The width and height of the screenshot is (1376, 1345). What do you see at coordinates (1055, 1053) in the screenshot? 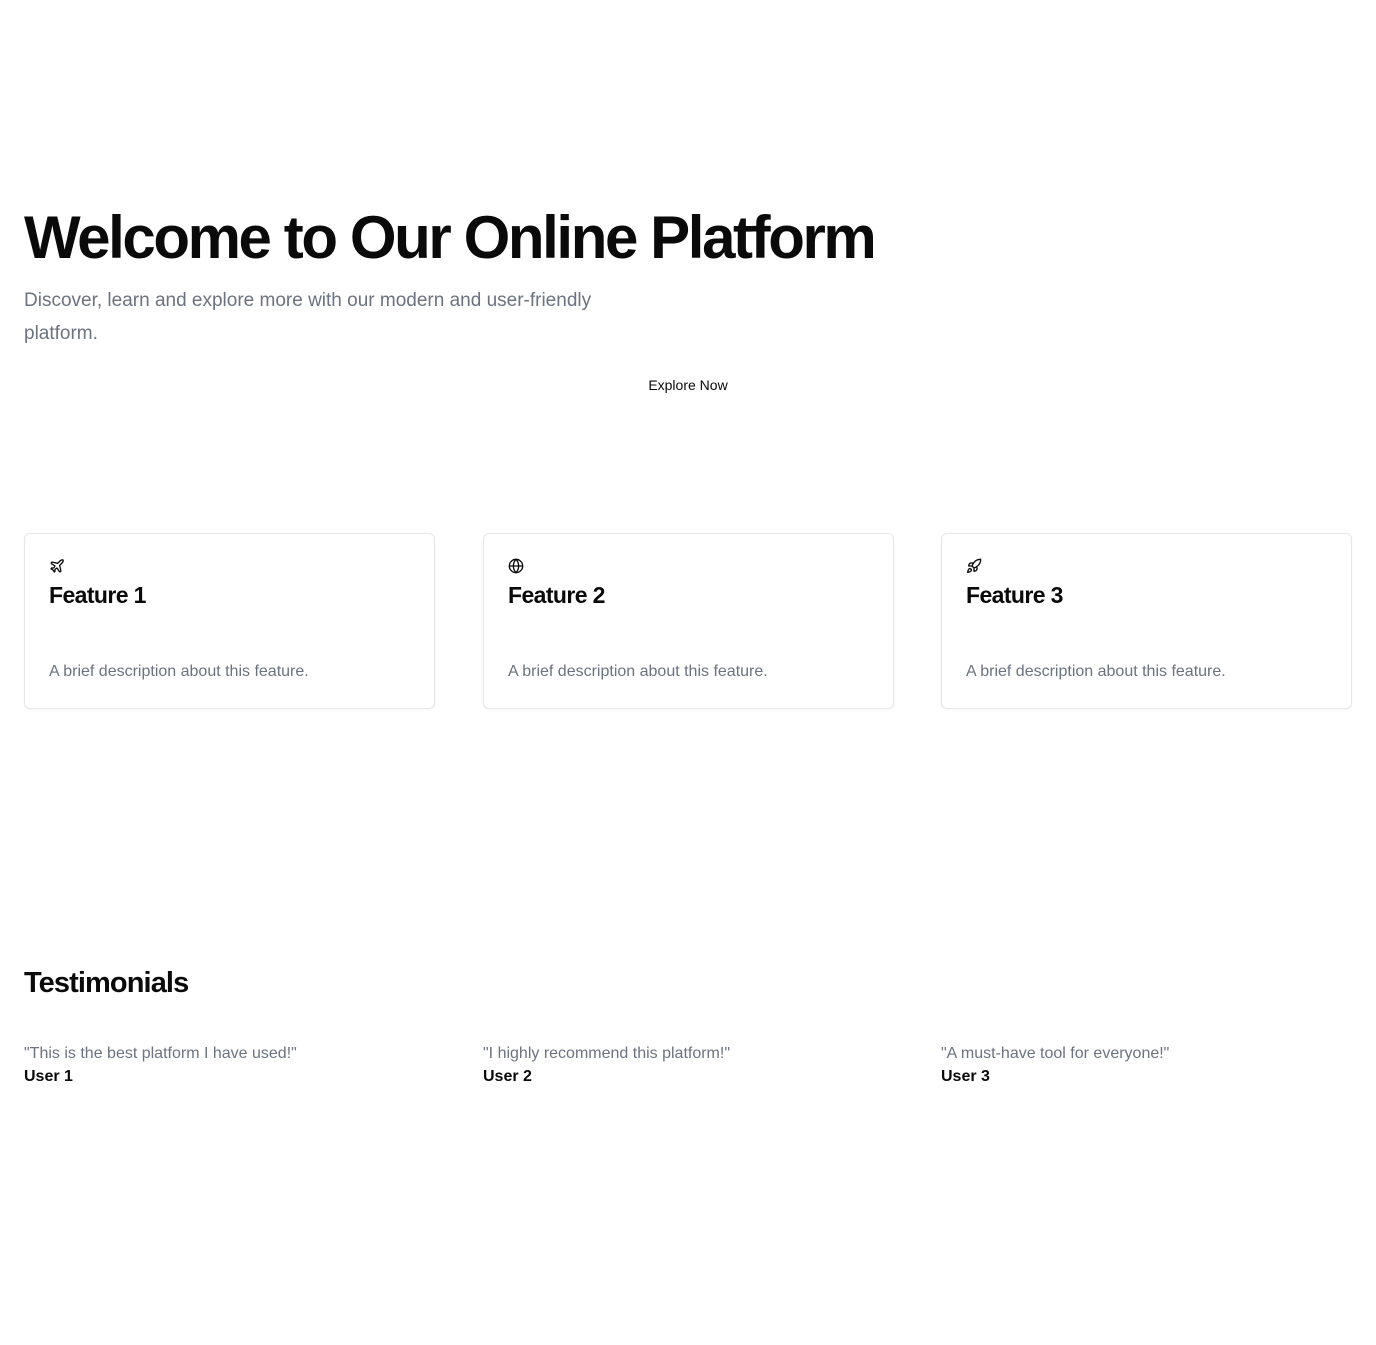
I see `testimonial-quote: "A must-have tool for everyone!"` at bounding box center [1055, 1053].